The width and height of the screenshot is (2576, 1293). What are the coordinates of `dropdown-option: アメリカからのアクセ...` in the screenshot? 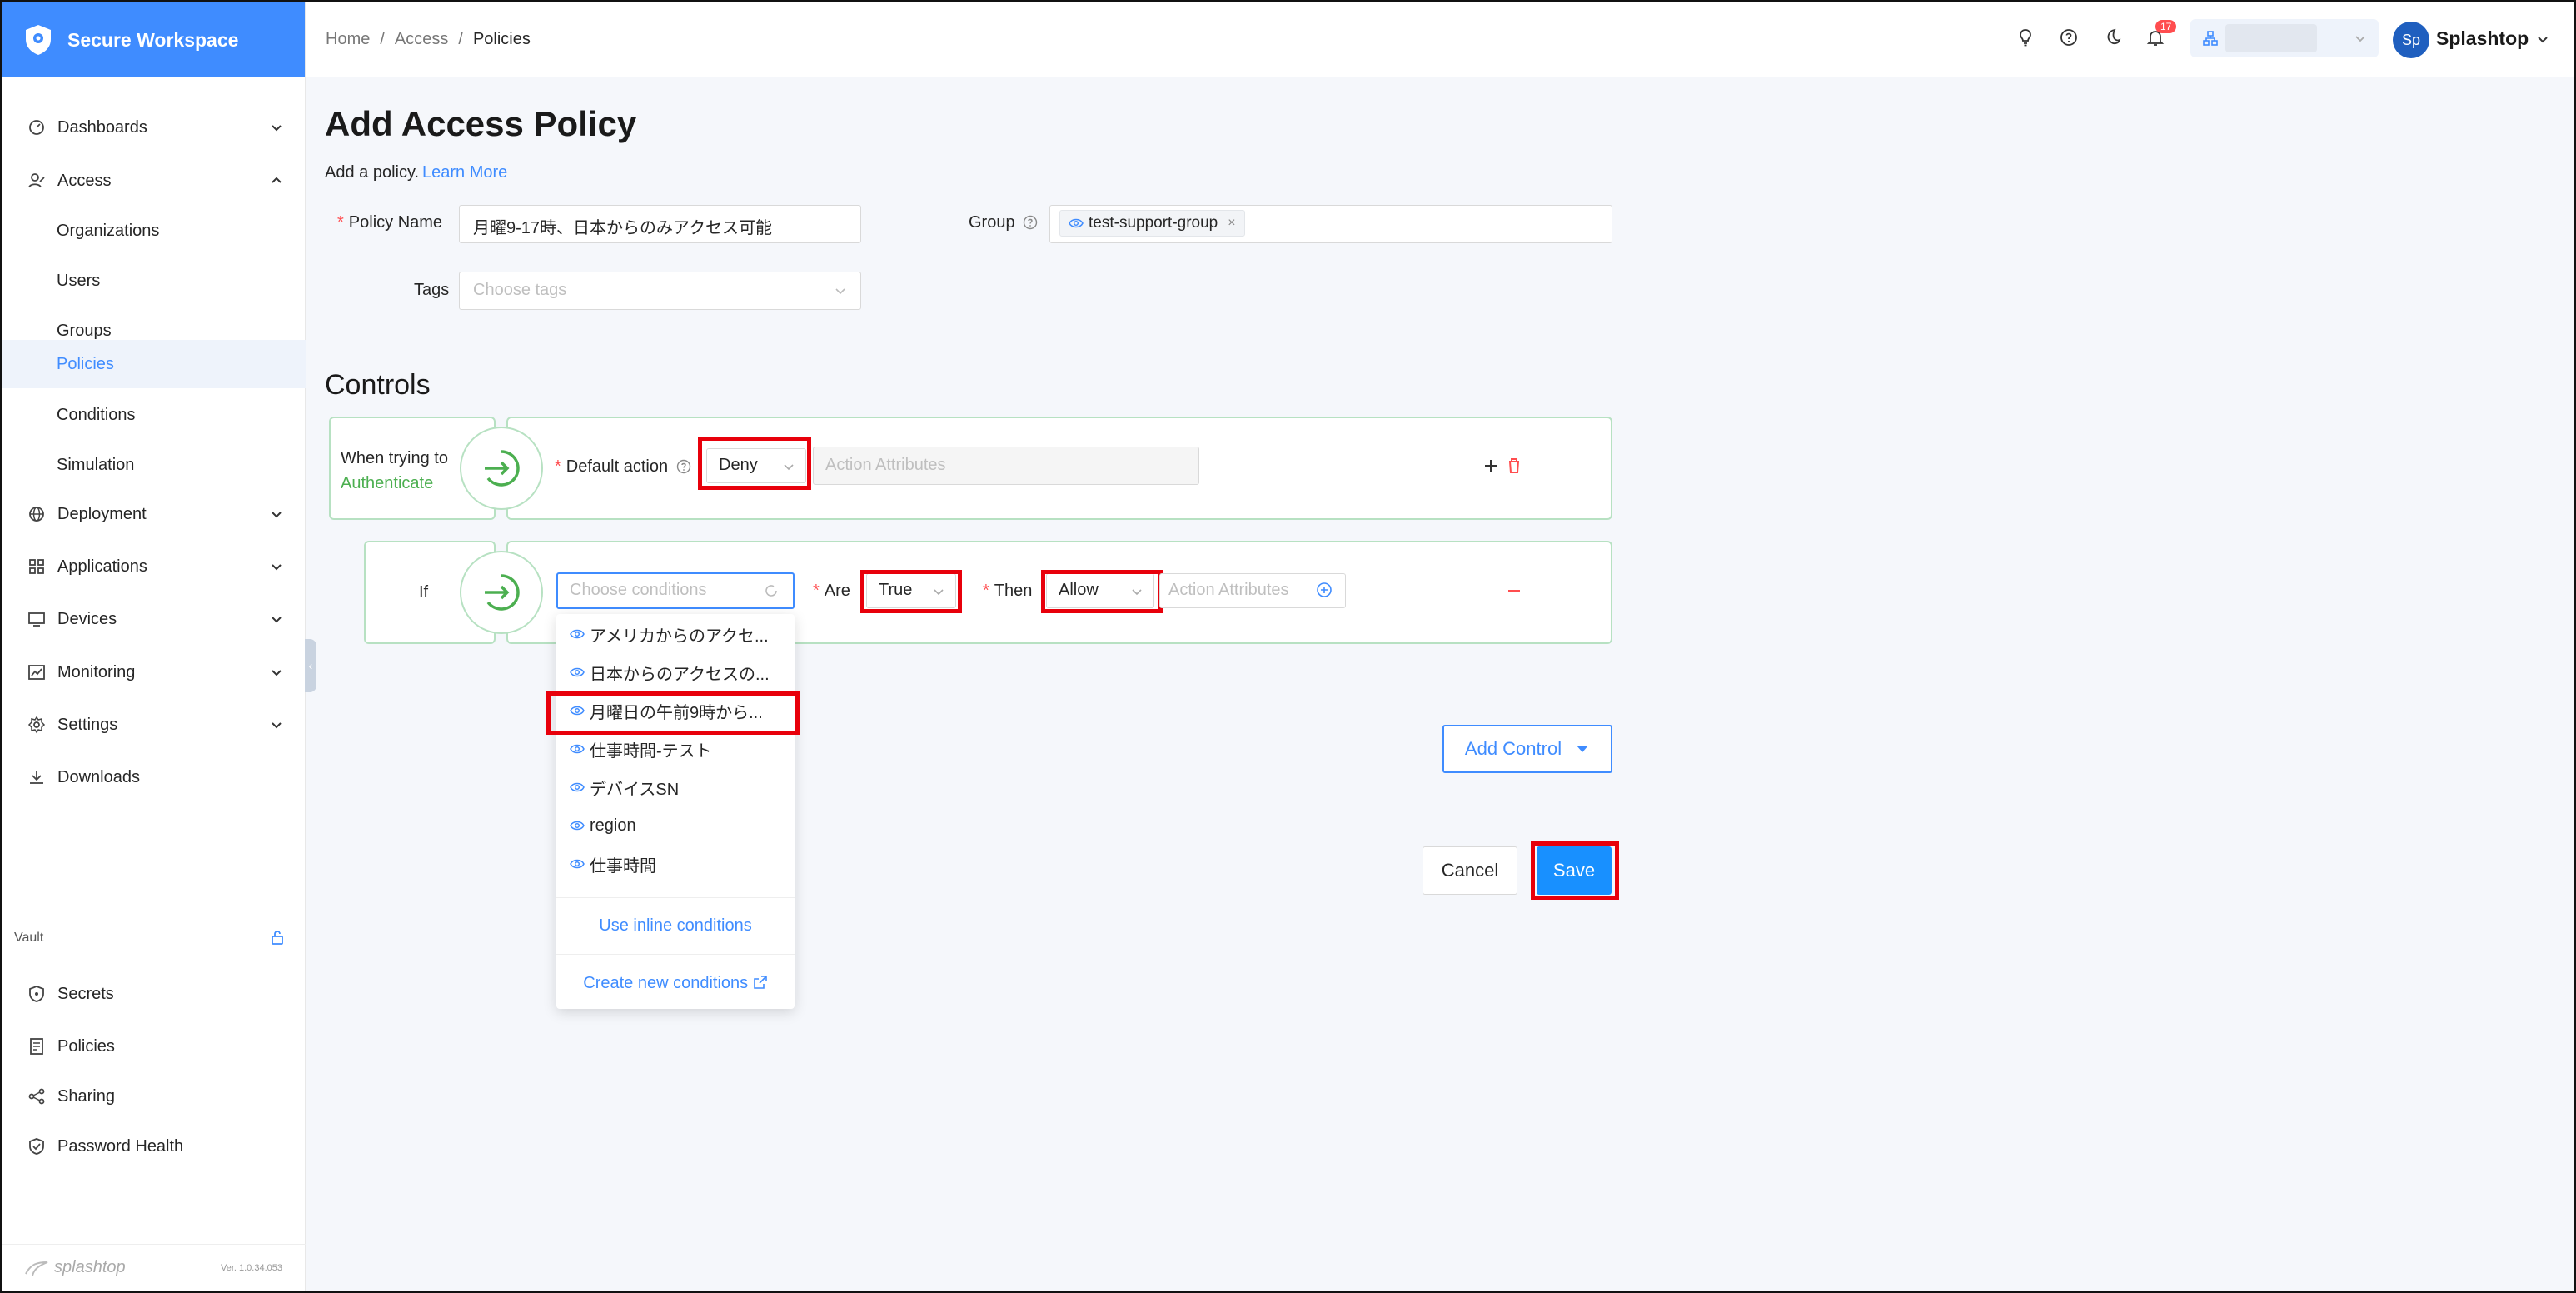 It's located at (669, 634).